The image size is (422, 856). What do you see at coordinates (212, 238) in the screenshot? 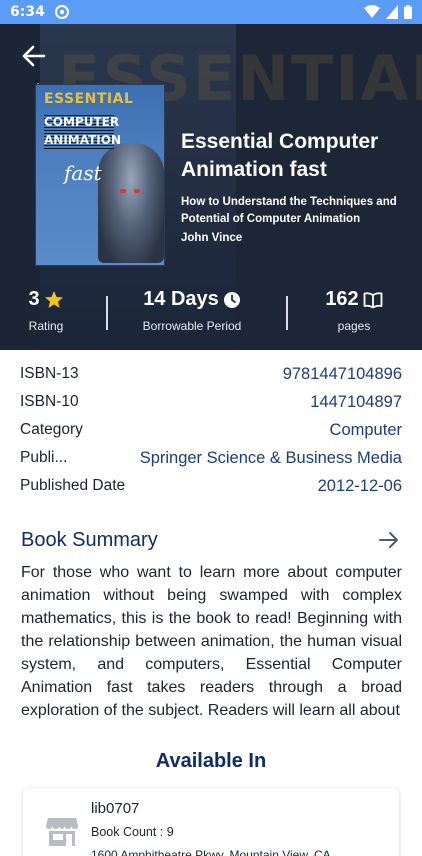
I see `book-author: John Vince` at bounding box center [212, 238].